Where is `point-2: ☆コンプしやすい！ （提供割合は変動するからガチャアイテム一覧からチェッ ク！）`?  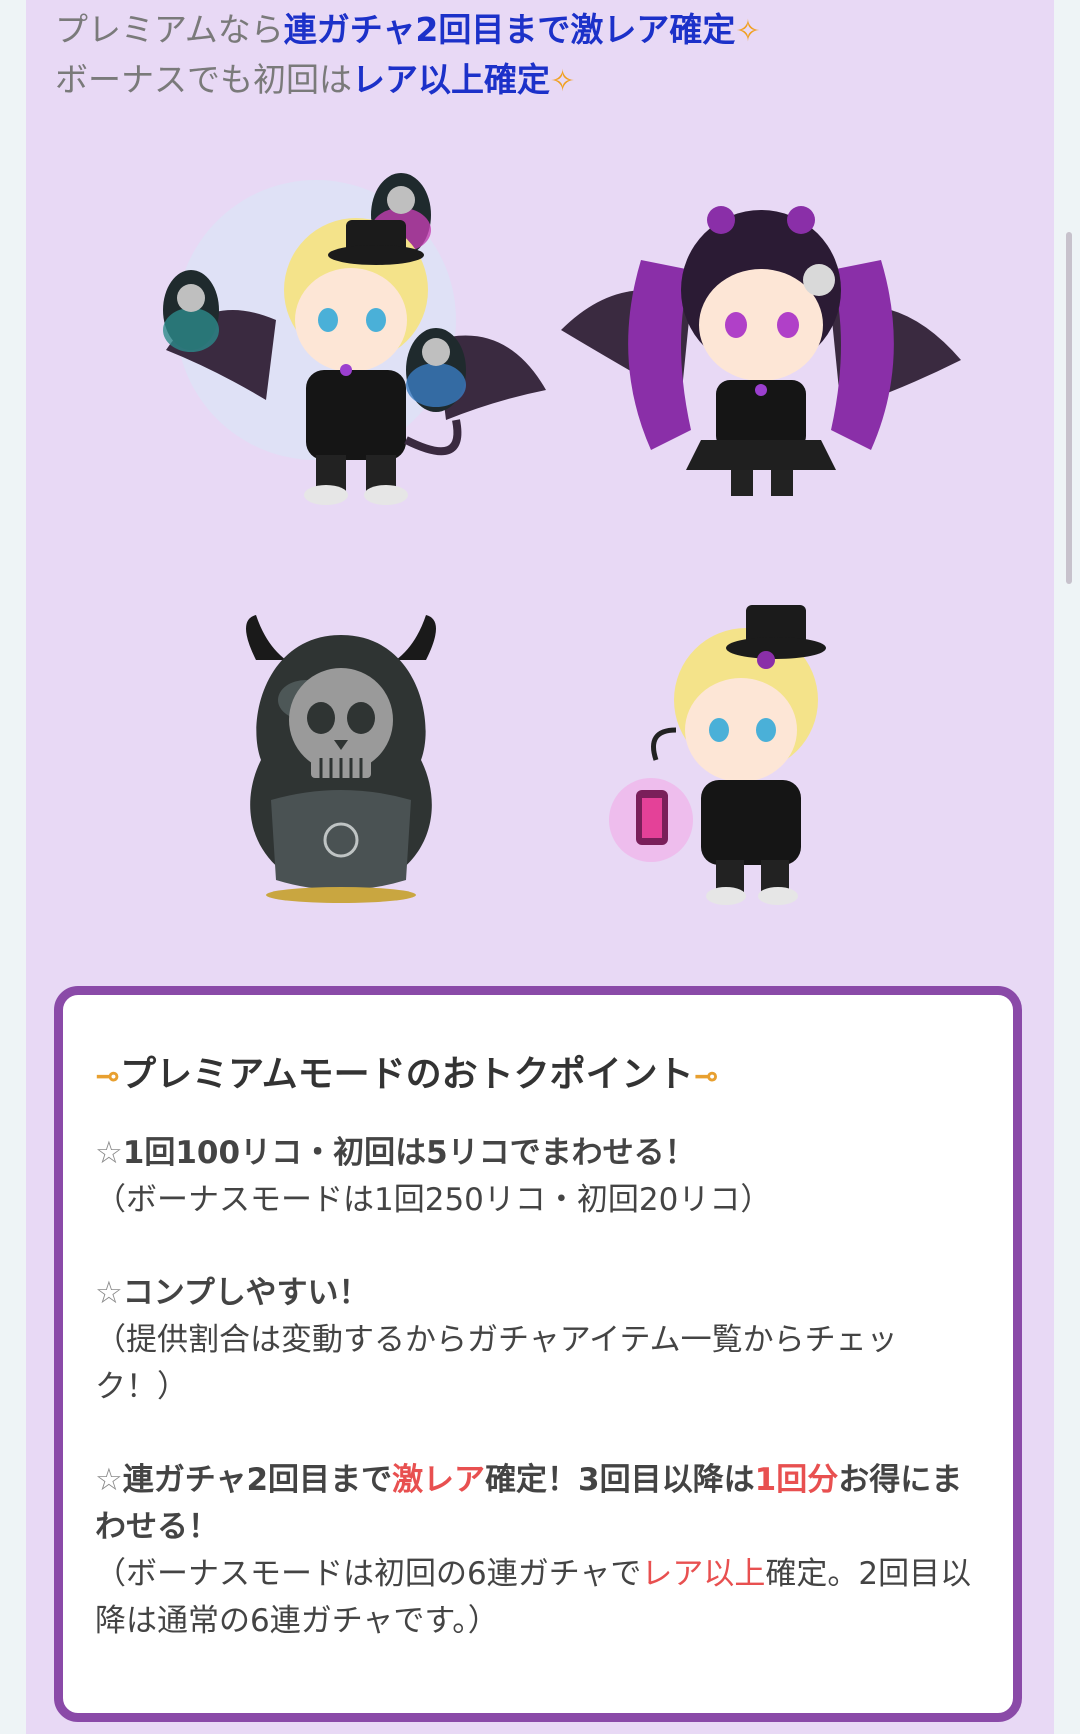 point-2: ☆コンプしやすい！ （提供割合は変動するからガチャアイテム一覧からチェッ ク！） is located at coordinates (496, 1340).